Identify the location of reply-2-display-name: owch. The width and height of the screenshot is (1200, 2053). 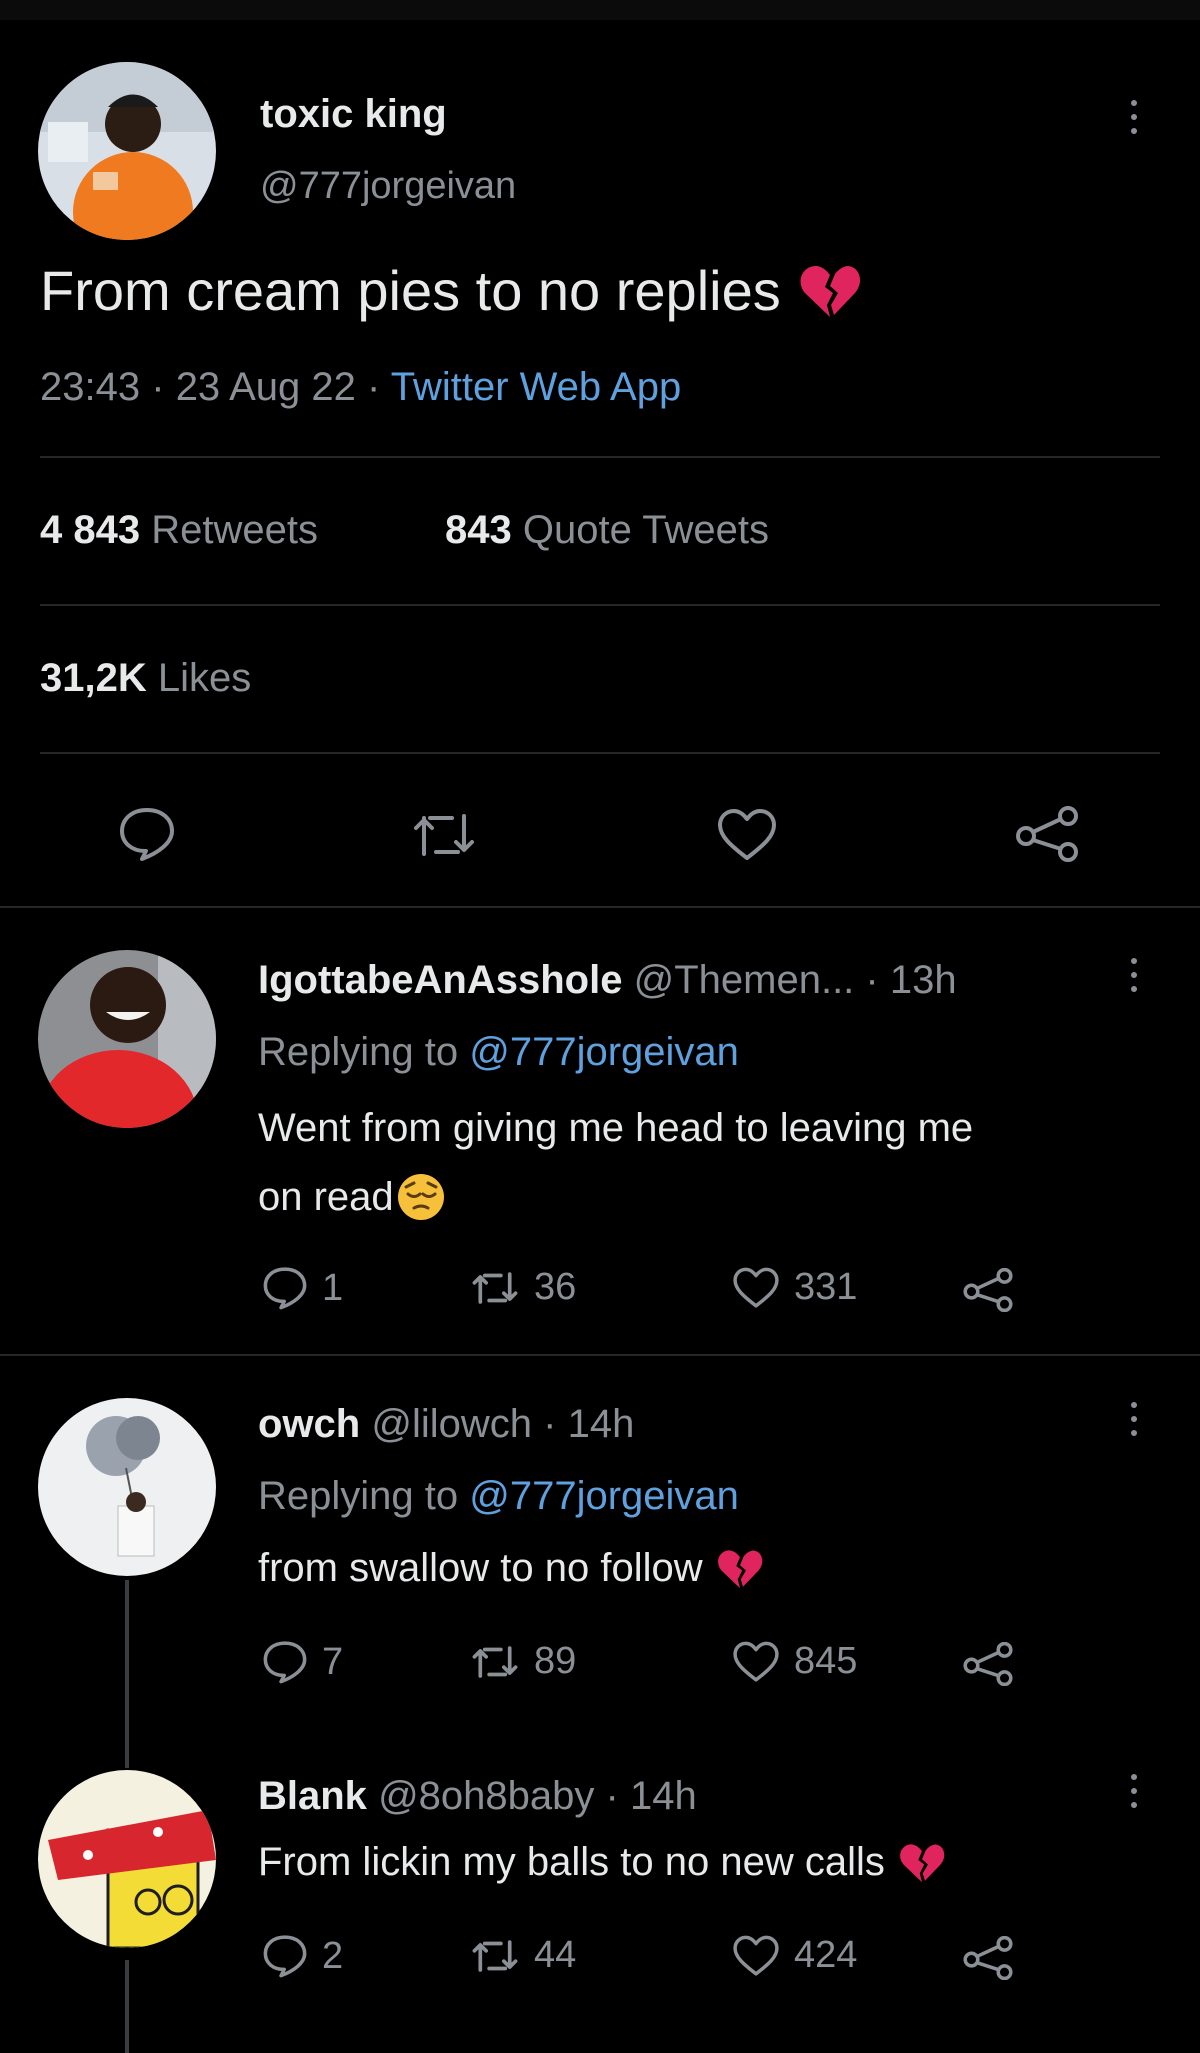
(309, 1424).